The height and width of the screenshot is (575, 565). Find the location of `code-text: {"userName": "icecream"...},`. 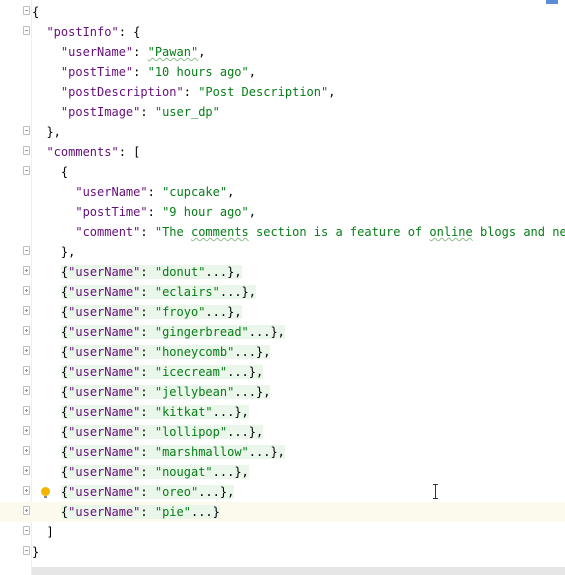

code-text: {"userName": "icecream"...}, is located at coordinates (148, 372).